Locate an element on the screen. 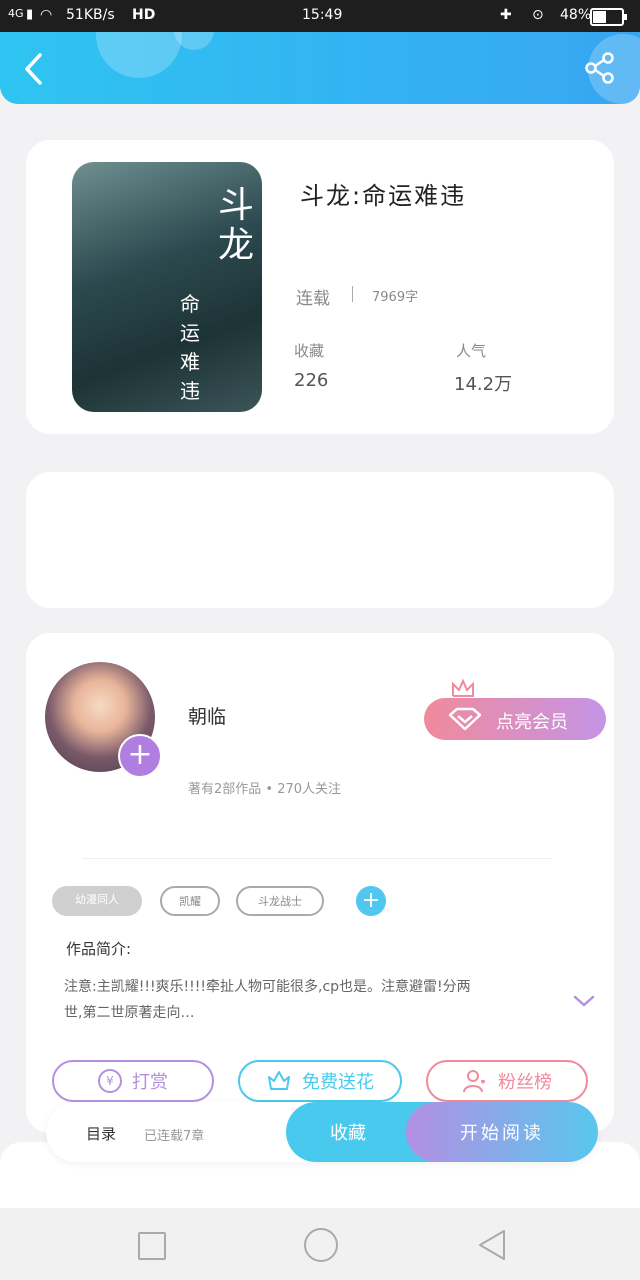 Image resolution: width=640 pixels, height=1280 pixels. author-stats: 著有2部作品 • 270人关注 is located at coordinates (265, 789).